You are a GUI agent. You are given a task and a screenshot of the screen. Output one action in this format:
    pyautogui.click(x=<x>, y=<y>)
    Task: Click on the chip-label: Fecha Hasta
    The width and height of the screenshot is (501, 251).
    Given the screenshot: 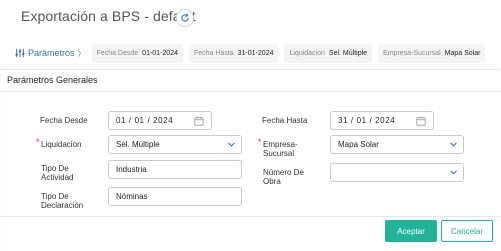 What is the action you would take?
    pyautogui.click(x=213, y=53)
    